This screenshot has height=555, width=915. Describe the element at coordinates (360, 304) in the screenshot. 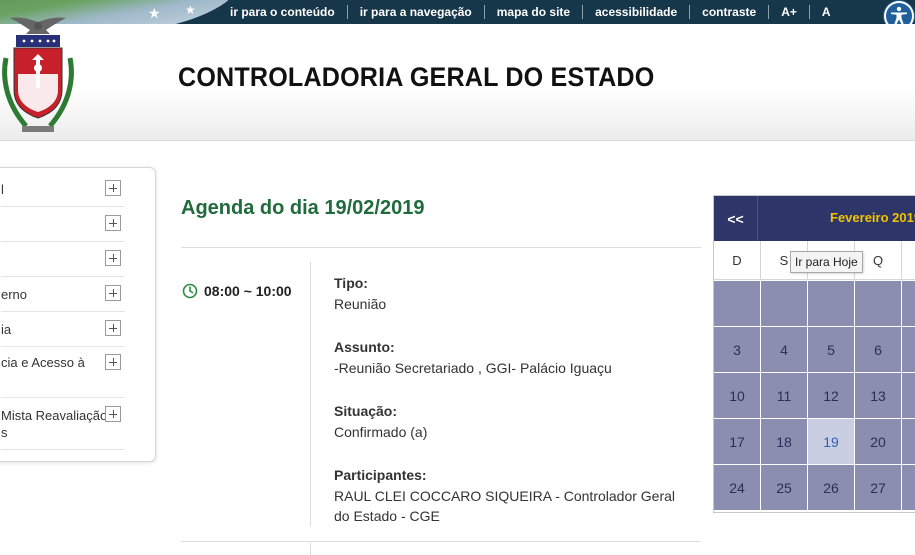

I see `field-value: Reunião` at that location.